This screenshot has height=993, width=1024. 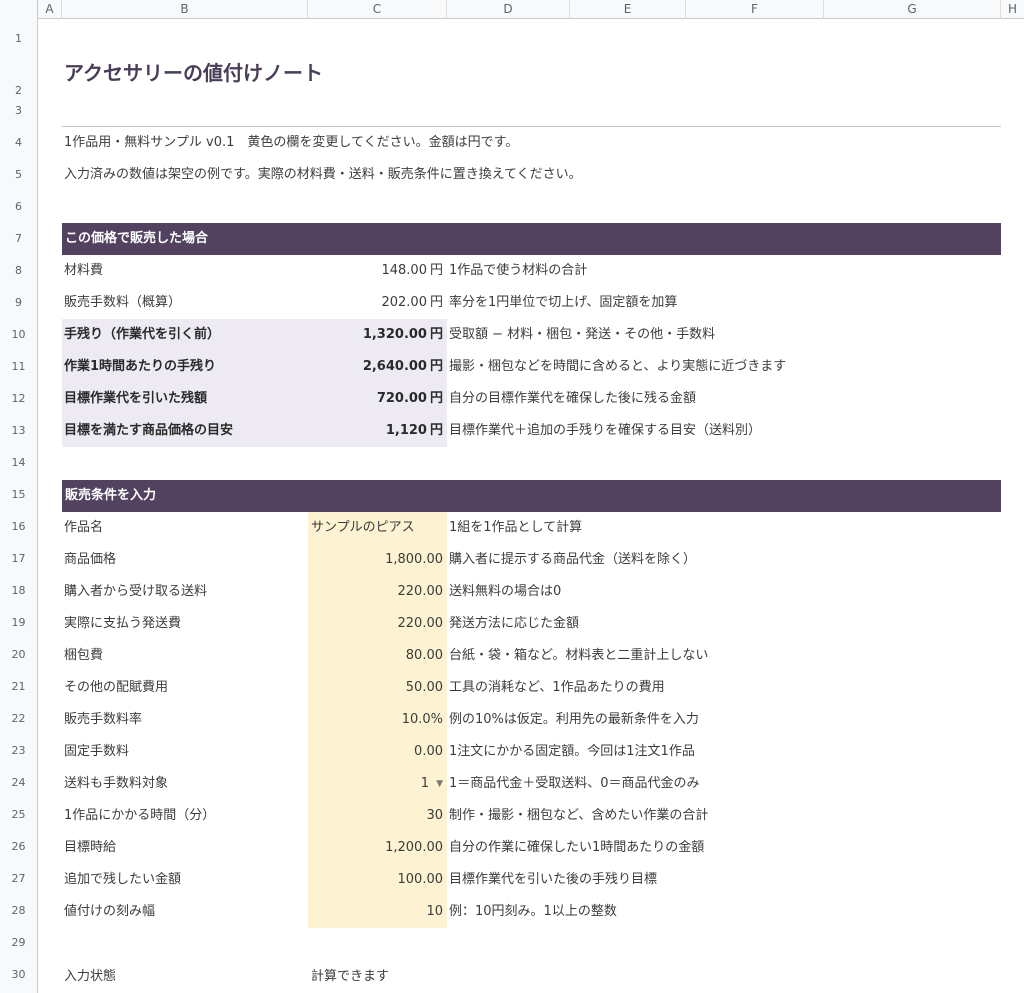 I want to click on input-value-fee-rate: 10.0%, so click(x=371, y=720).